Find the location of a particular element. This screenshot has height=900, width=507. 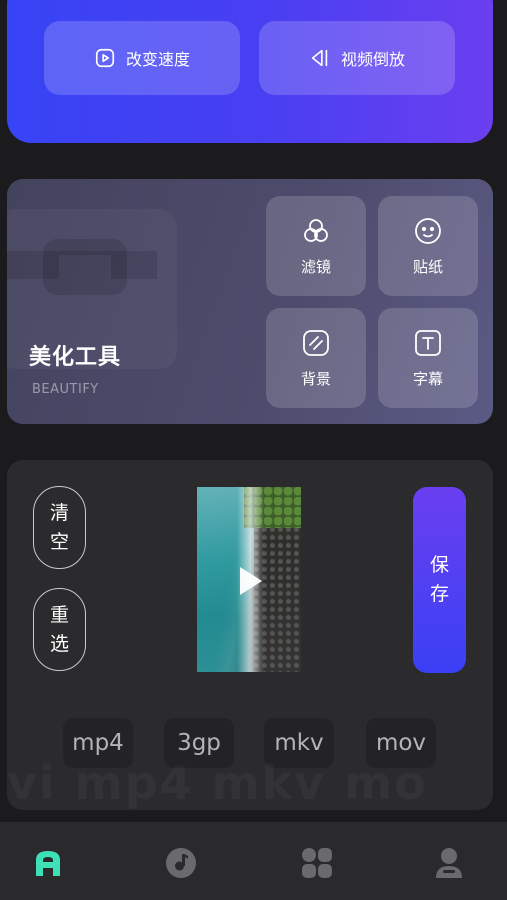

reselect-button: 重选 is located at coordinates (59, 629).